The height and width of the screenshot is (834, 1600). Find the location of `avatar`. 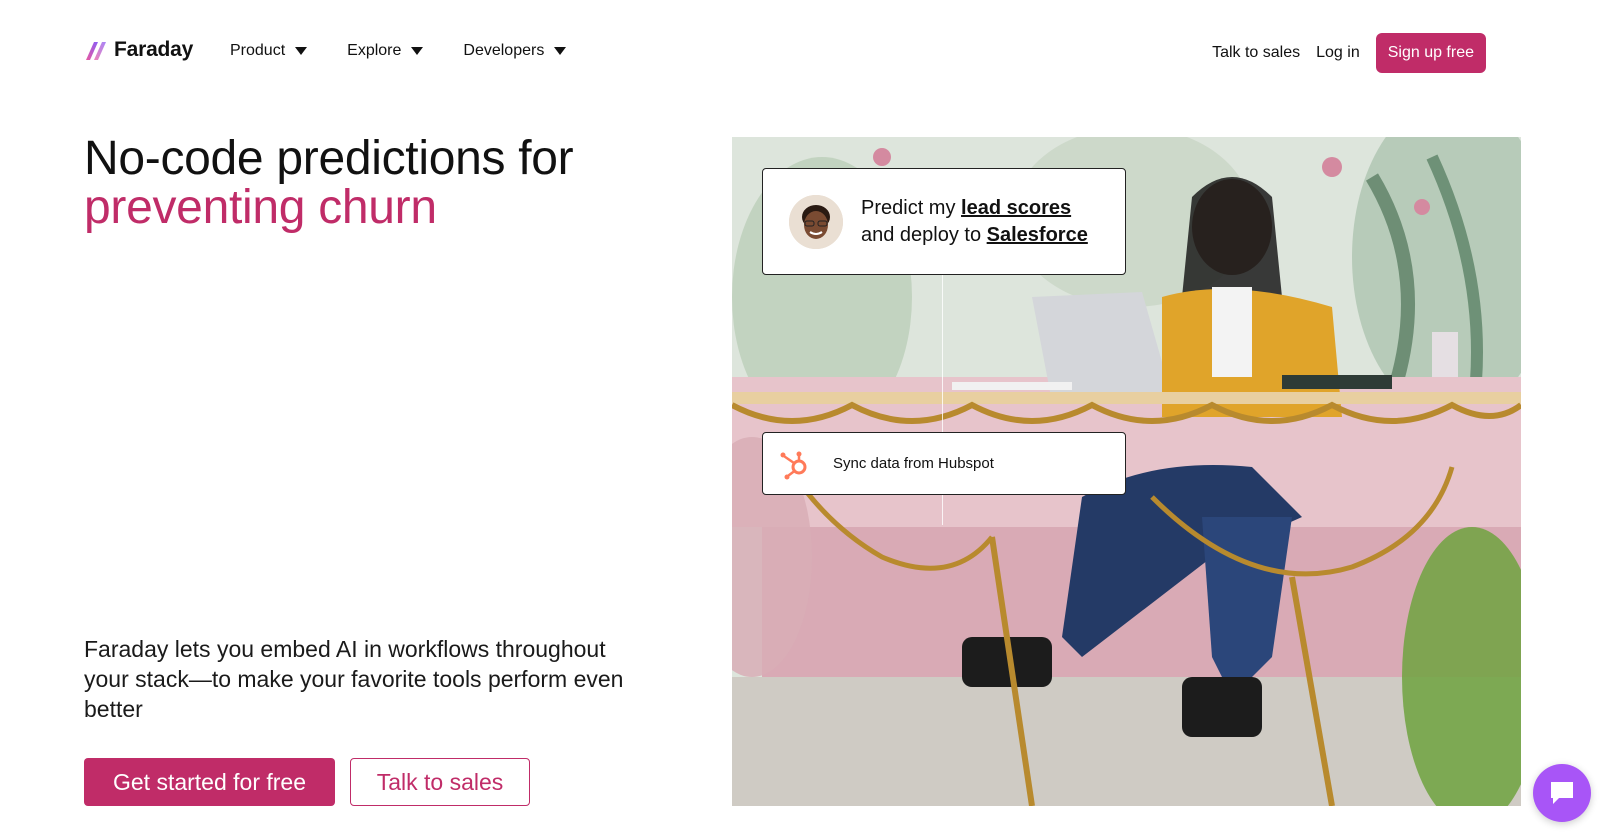

avatar is located at coordinates (816, 222).